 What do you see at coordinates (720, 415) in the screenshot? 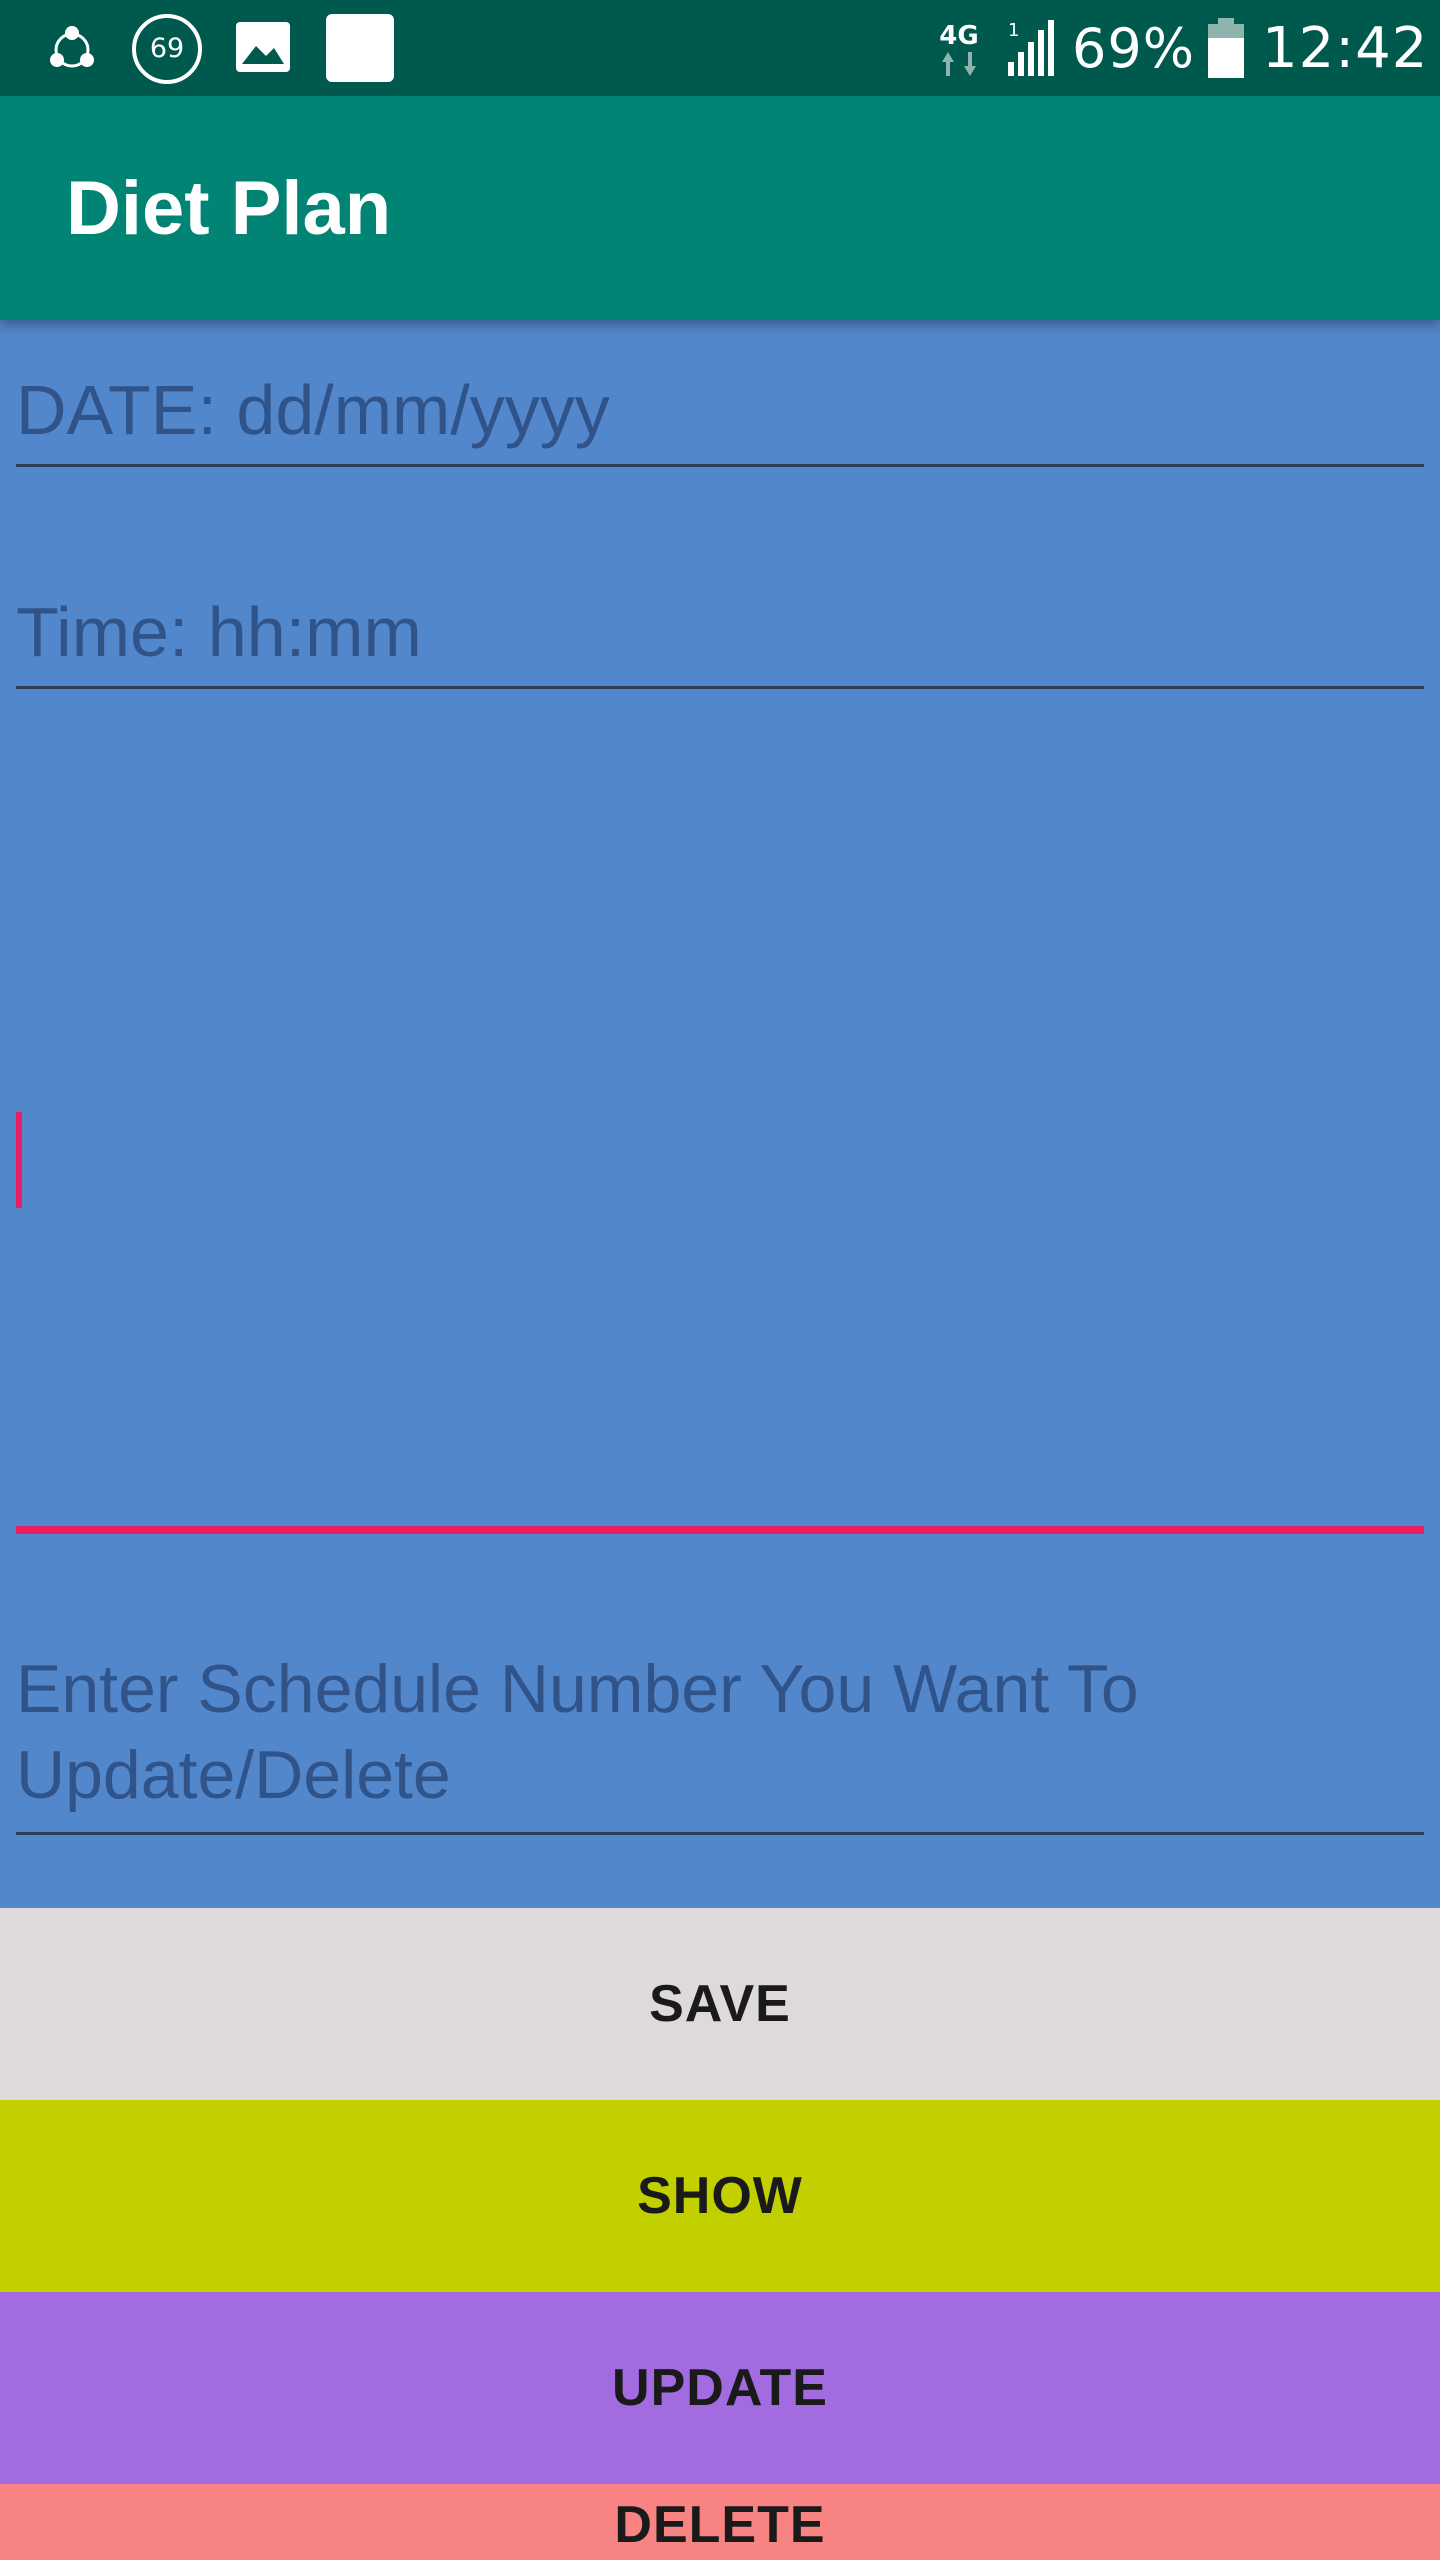
I see `date-field: DATE: dd/mm/yyyy` at bounding box center [720, 415].